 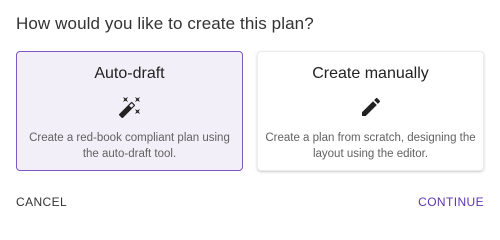 I want to click on magic-wand-icon, so click(x=130, y=107).